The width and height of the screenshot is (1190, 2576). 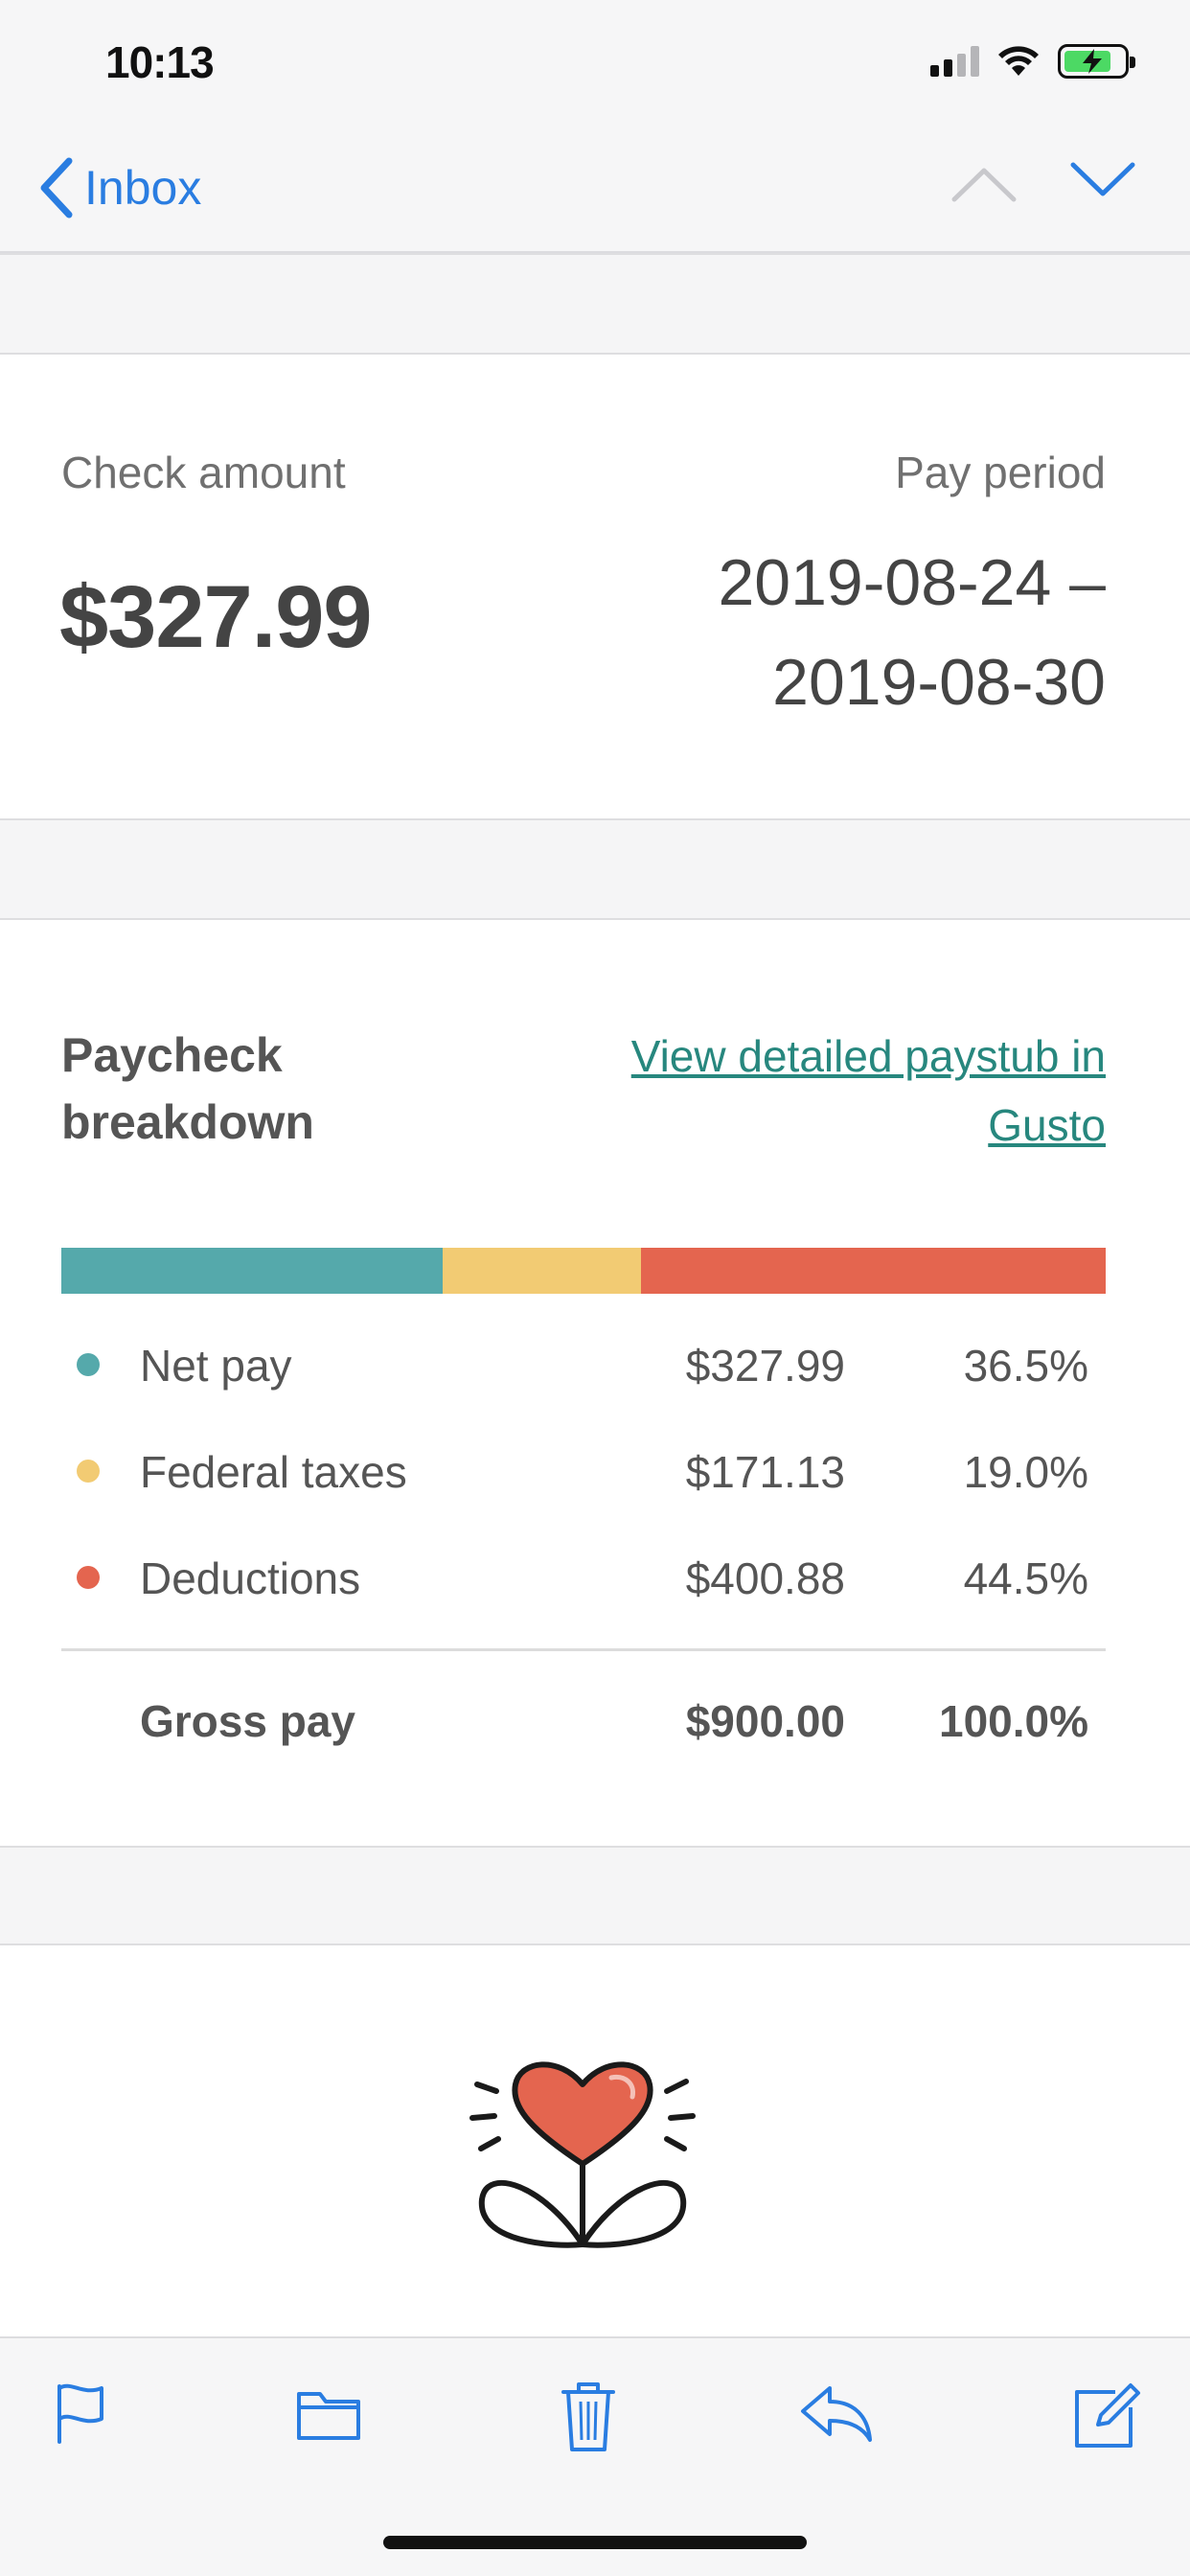 What do you see at coordinates (203, 472) in the screenshot?
I see `check-amount-label: Check amount` at bounding box center [203, 472].